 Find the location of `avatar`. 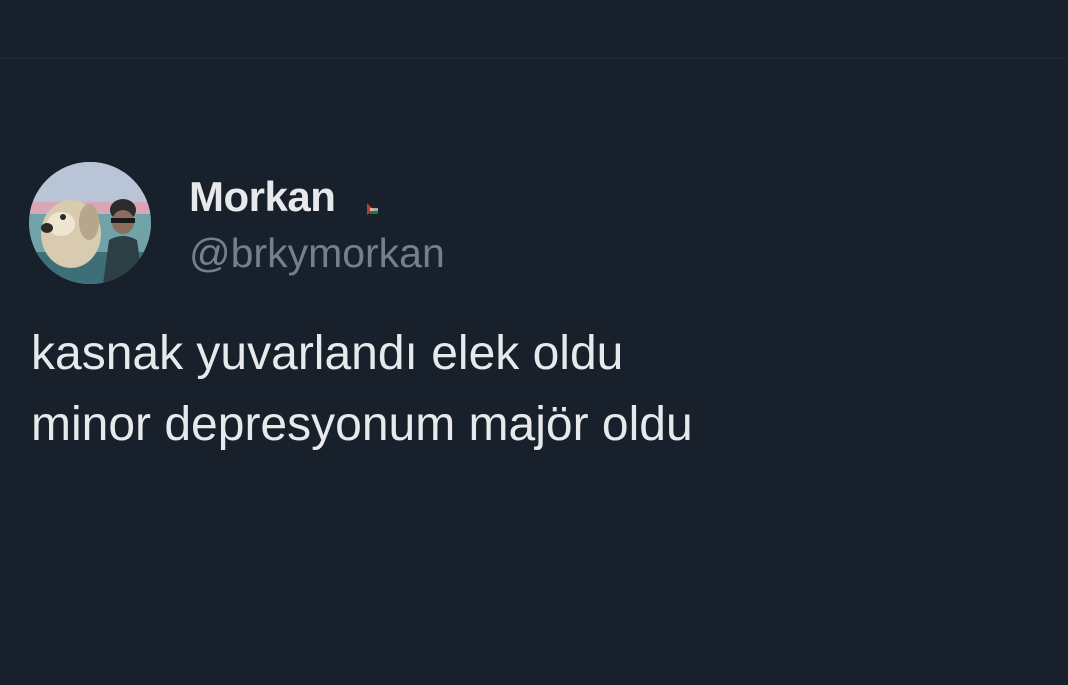

avatar is located at coordinates (90, 223).